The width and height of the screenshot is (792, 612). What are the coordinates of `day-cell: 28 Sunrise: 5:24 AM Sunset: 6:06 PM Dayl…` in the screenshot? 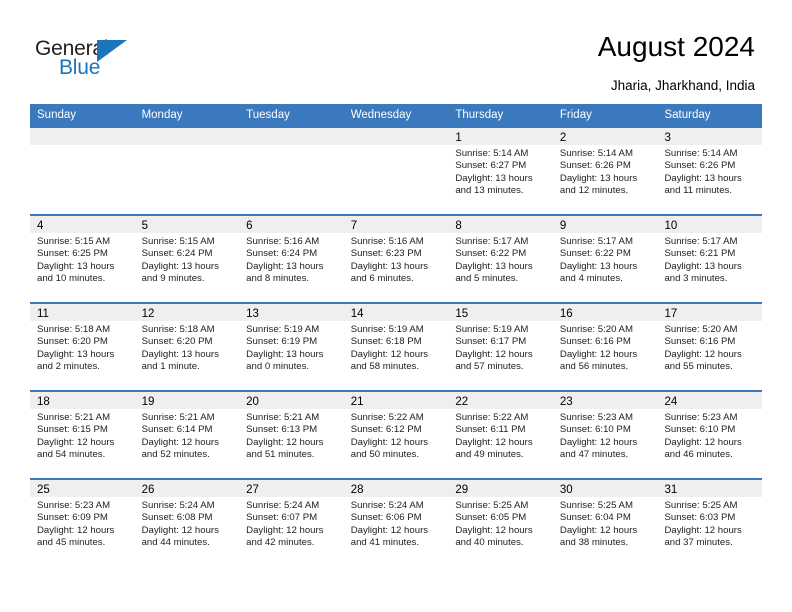 It's located at (396, 523).